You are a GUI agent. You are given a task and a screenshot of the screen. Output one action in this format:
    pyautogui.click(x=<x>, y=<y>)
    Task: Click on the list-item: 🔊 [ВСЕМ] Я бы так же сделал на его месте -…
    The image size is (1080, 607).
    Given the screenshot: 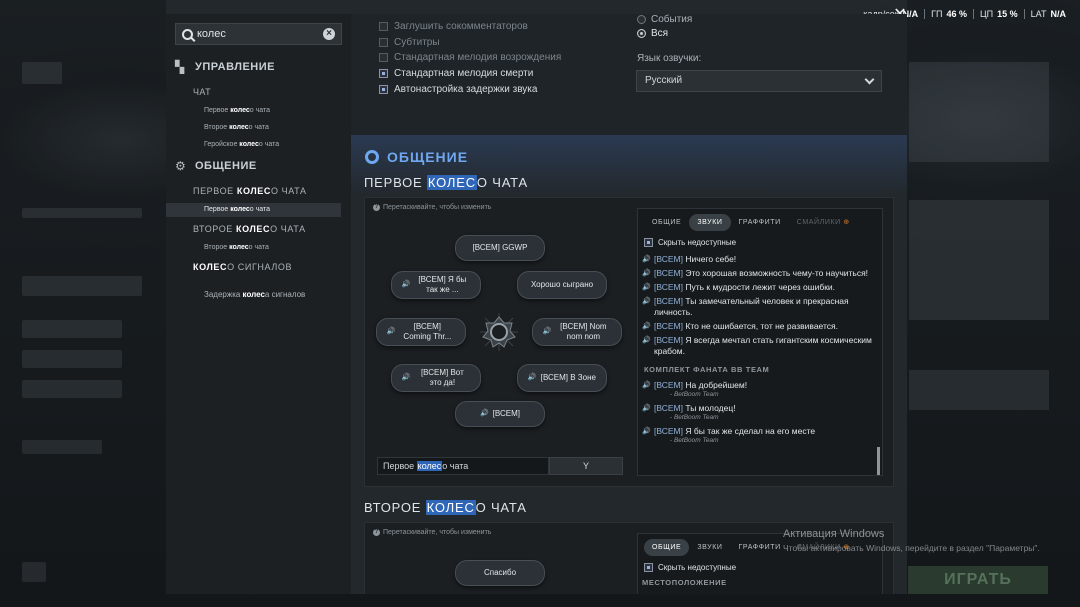 What is the action you would take?
    pyautogui.click(x=758, y=436)
    